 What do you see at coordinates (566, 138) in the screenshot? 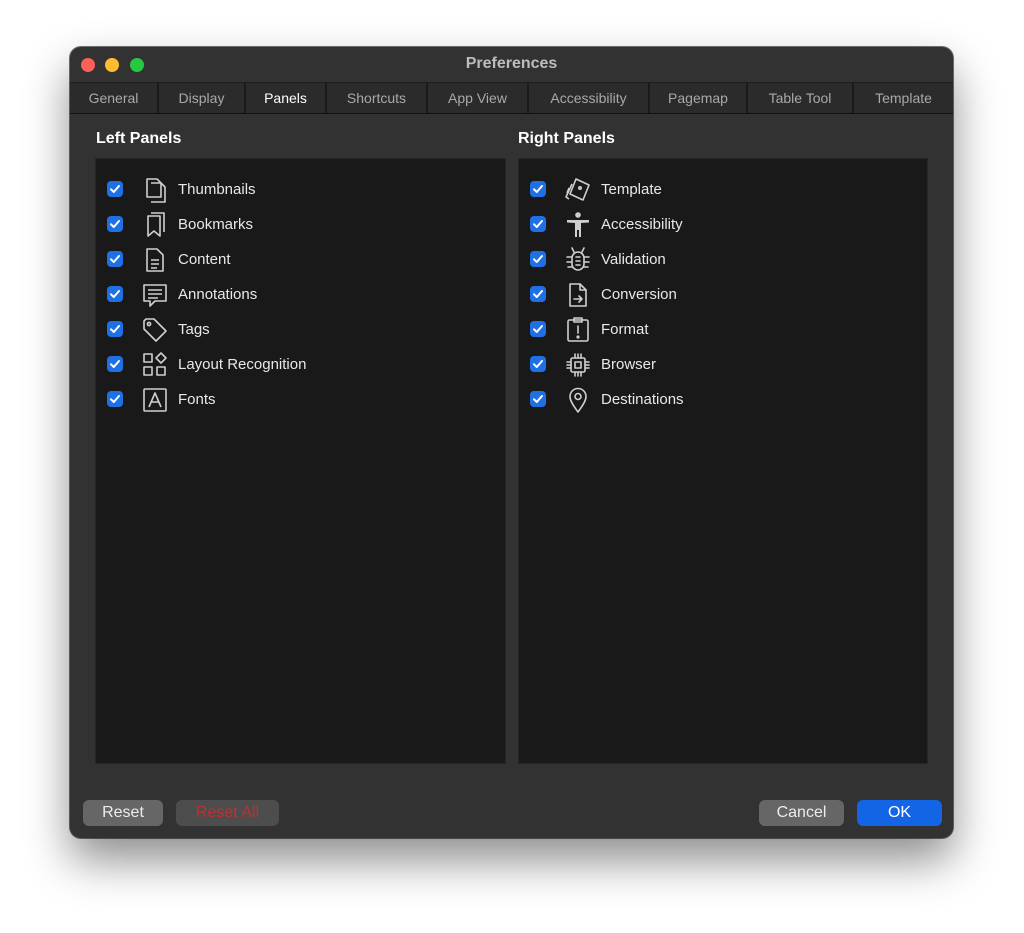
I see `right-panels-title: Right Panels` at bounding box center [566, 138].